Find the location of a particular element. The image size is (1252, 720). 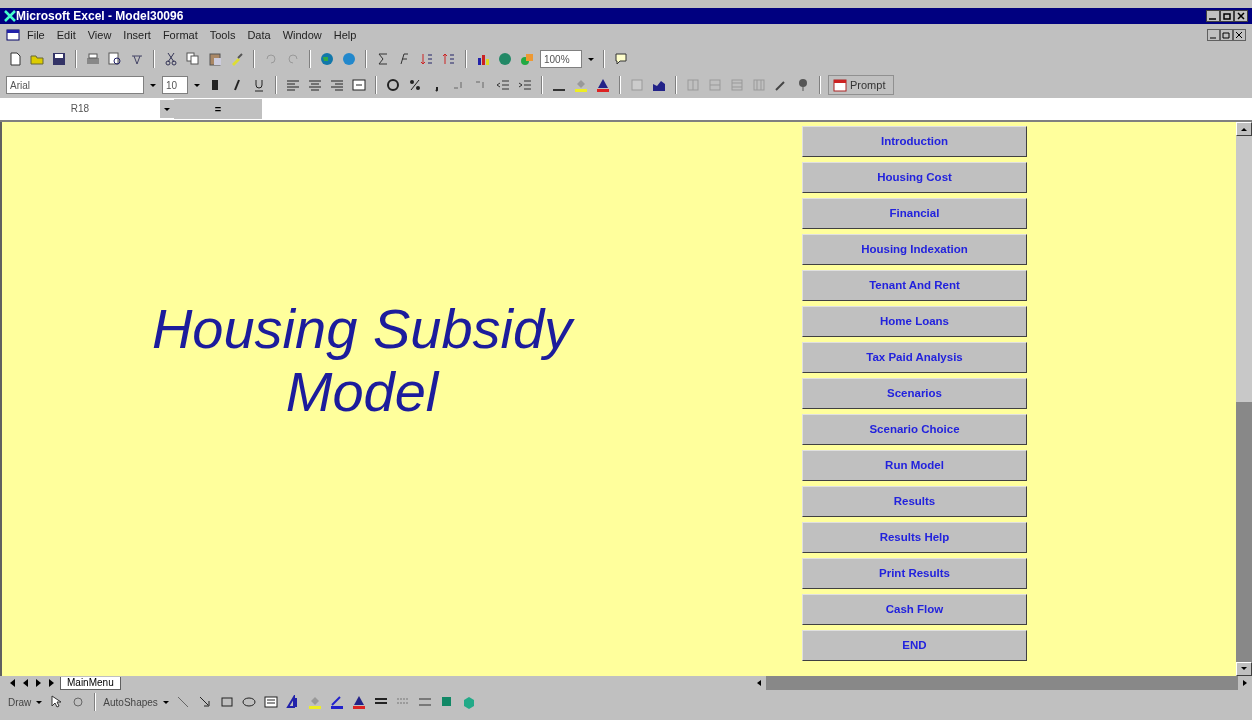

pointer-icon is located at coordinates (56, 702).